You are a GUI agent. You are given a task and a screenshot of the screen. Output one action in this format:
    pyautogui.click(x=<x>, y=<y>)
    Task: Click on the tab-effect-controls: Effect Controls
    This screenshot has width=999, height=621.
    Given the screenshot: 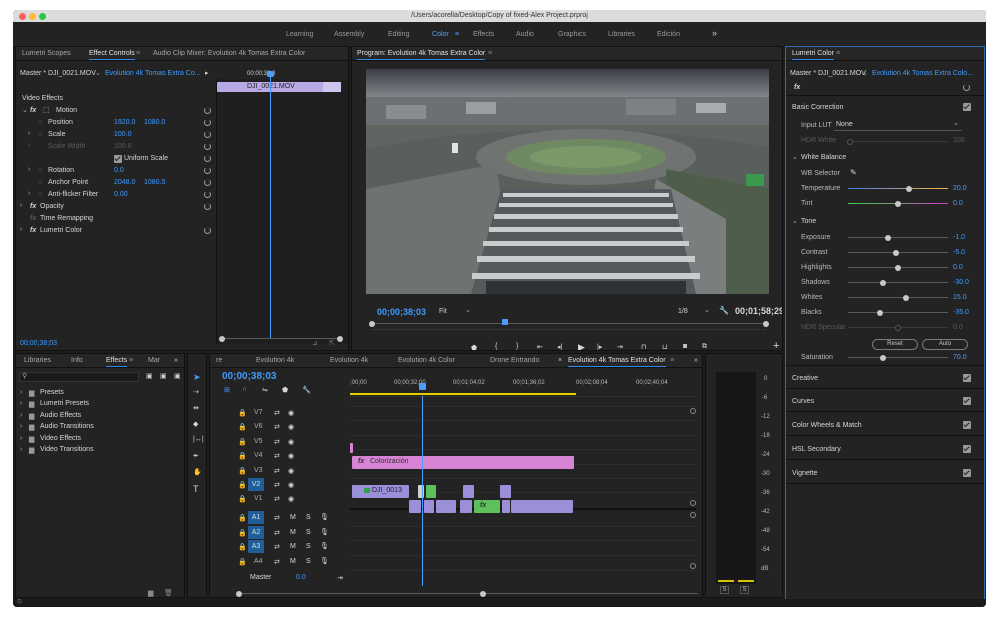 What is the action you would take?
    pyautogui.click(x=112, y=55)
    